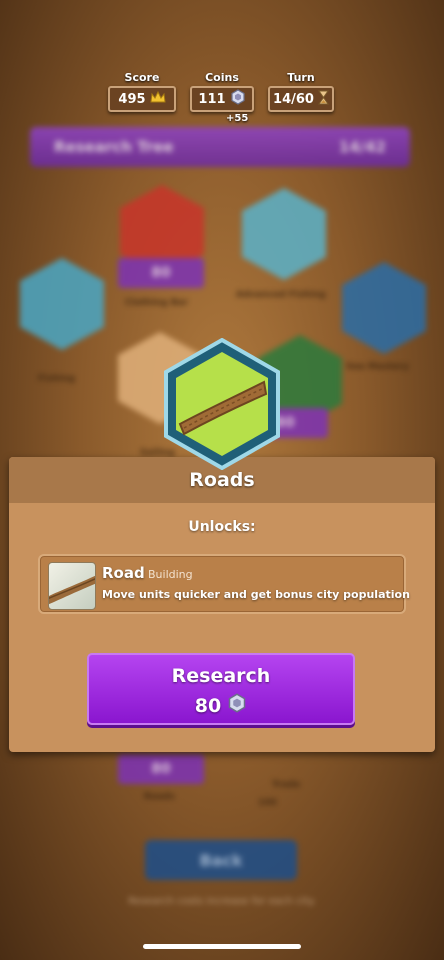 The height and width of the screenshot is (960, 444). Describe the element at coordinates (72, 586) in the screenshot. I see `road-icon` at that location.